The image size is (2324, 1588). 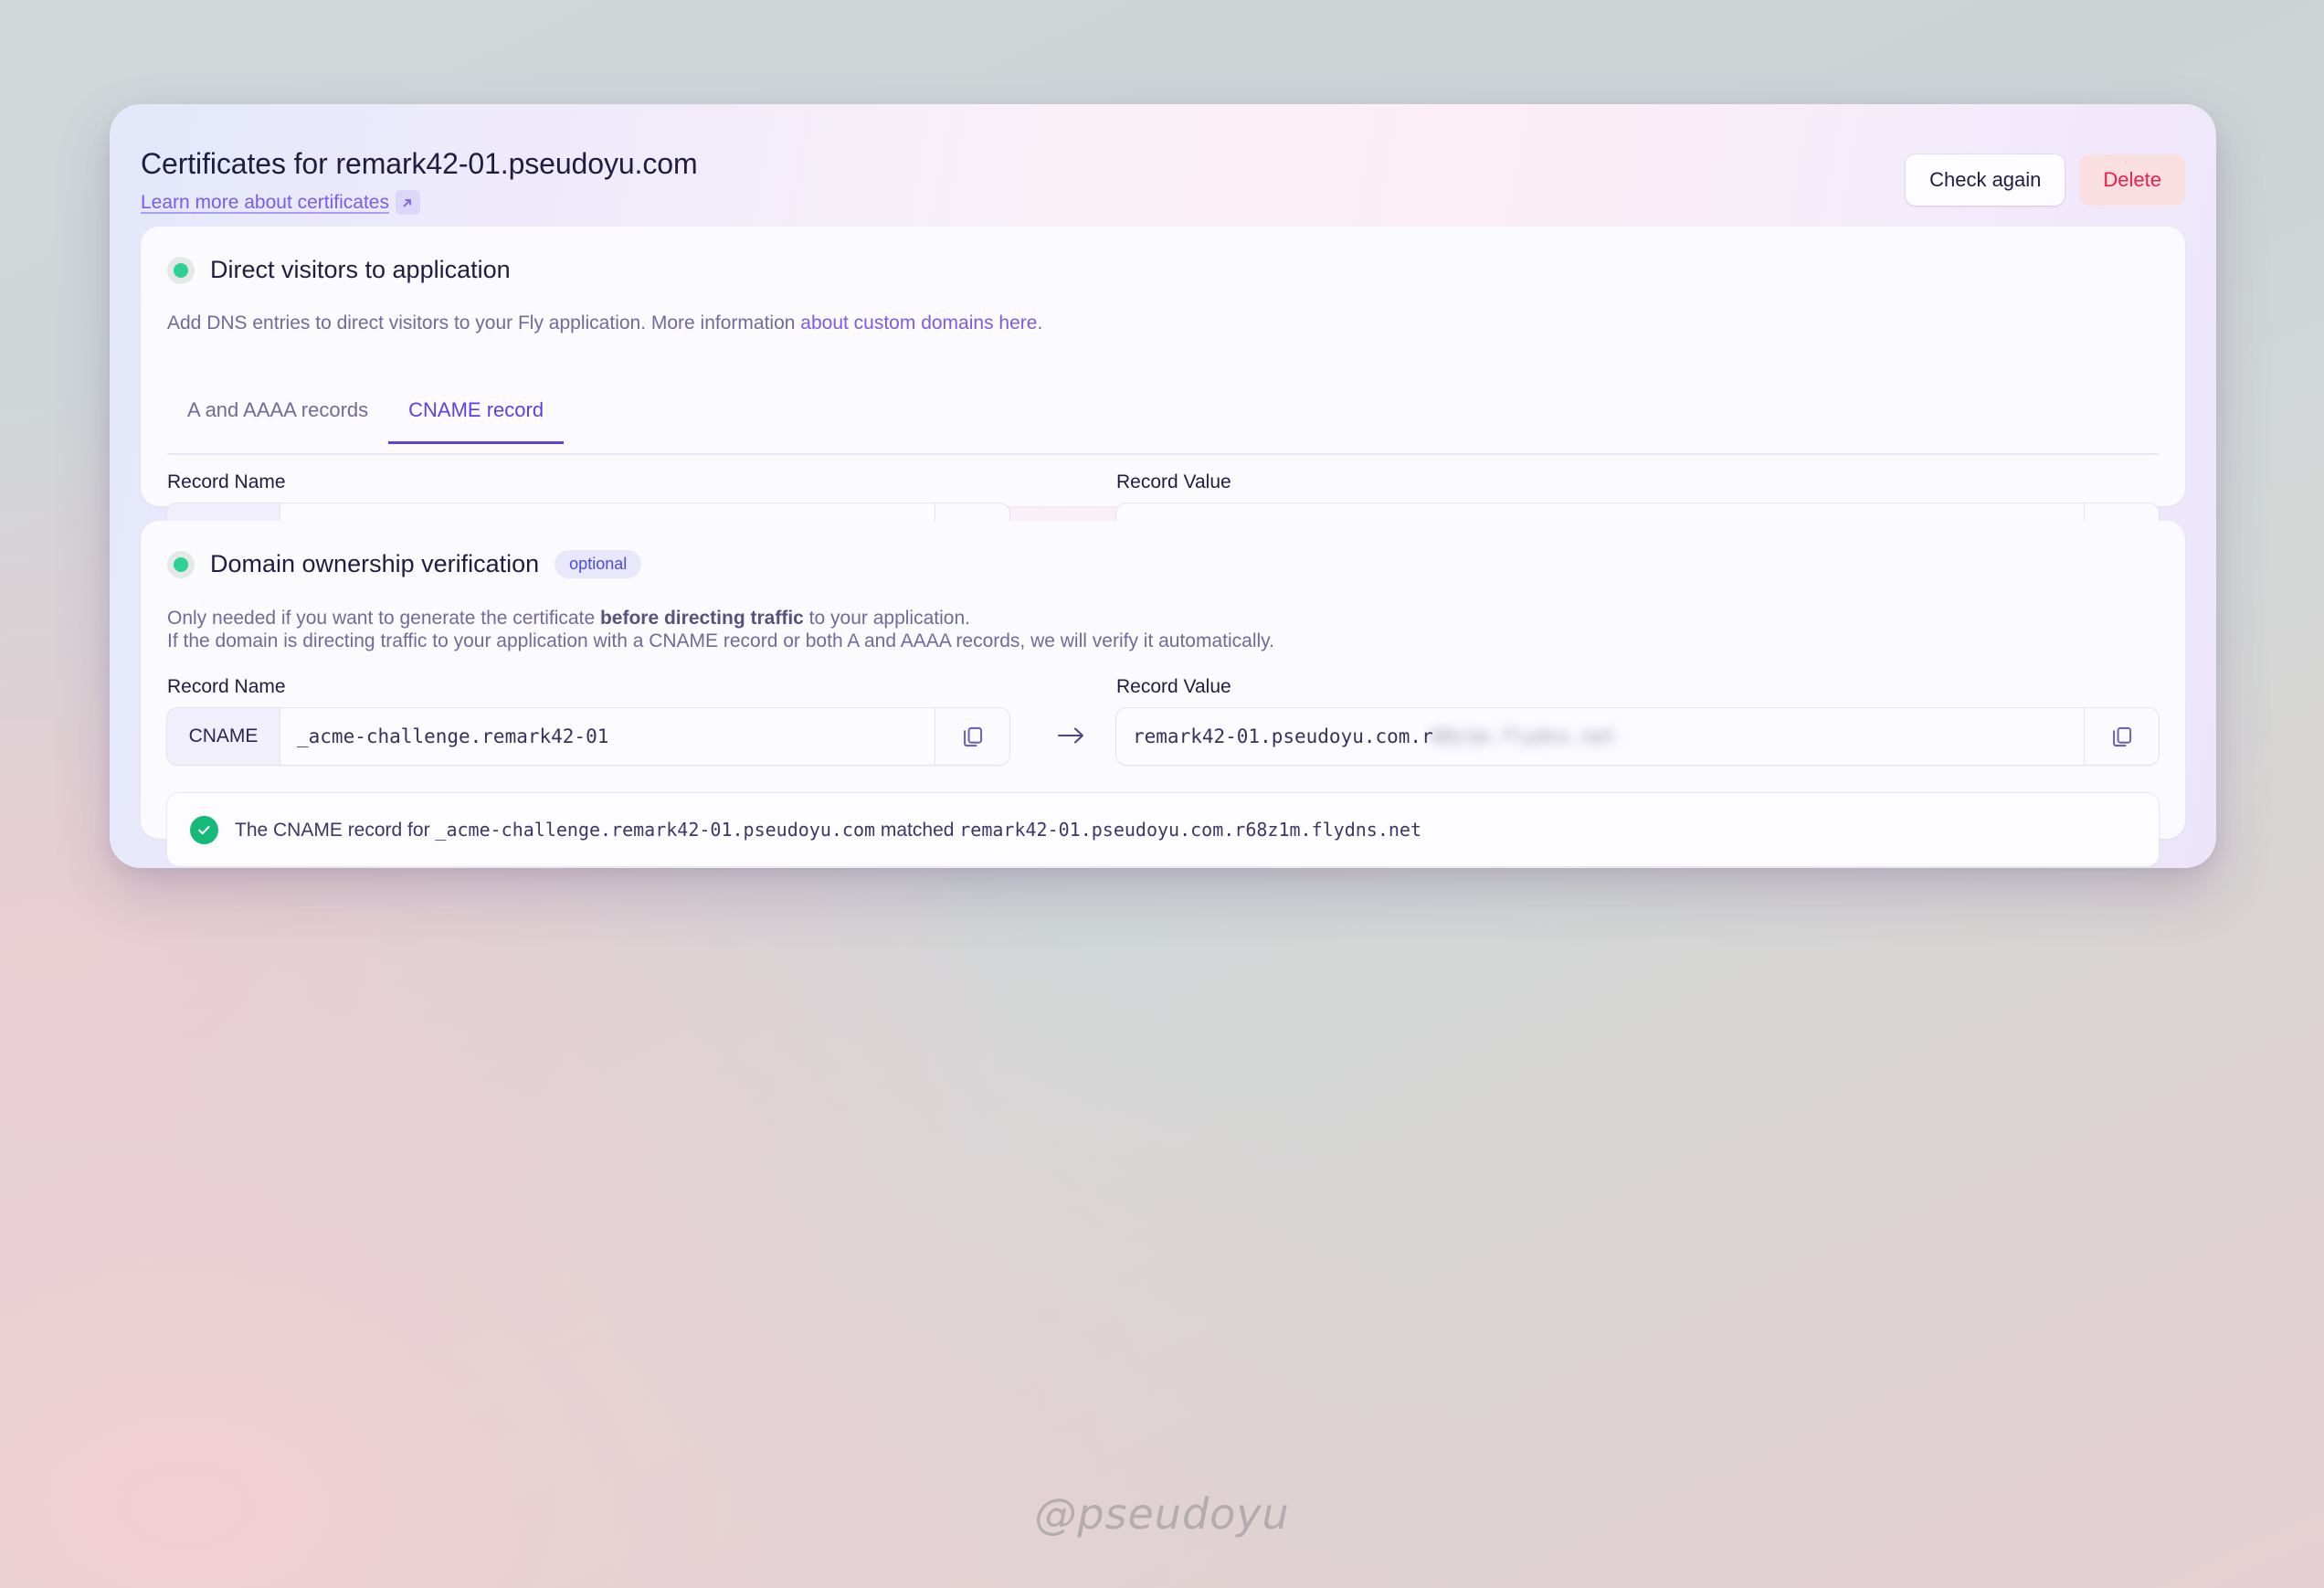 I want to click on record-name-input-group: CNAME _acme-challenge.remark42-01, so click(x=588, y=736).